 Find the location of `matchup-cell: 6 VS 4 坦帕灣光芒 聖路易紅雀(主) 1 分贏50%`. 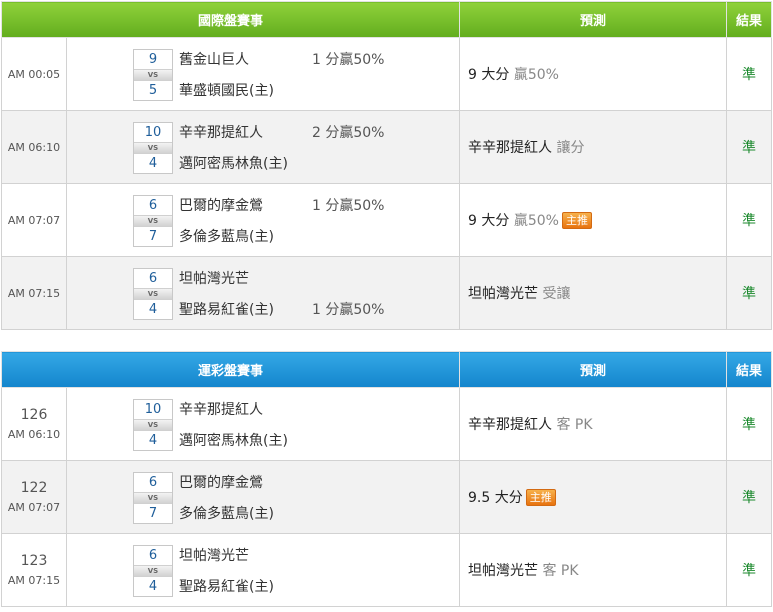

matchup-cell: 6 VS 4 坦帕灣光芒 聖路易紅雀(主) 1 分贏50% is located at coordinates (263, 293).